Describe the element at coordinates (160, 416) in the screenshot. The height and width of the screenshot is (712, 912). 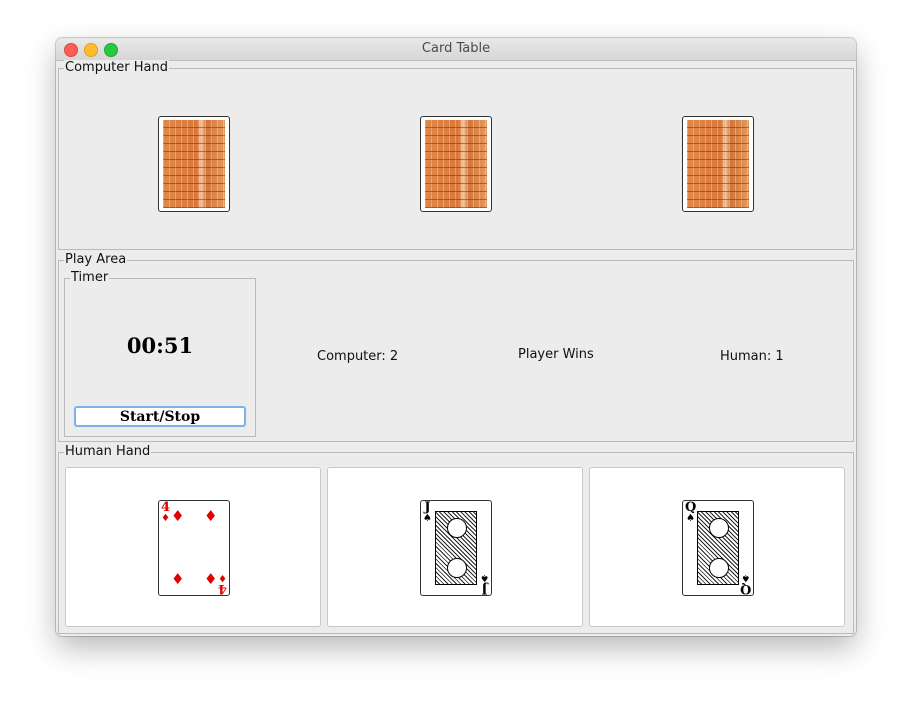
I see `start-stop-button: Start/Stop` at that location.